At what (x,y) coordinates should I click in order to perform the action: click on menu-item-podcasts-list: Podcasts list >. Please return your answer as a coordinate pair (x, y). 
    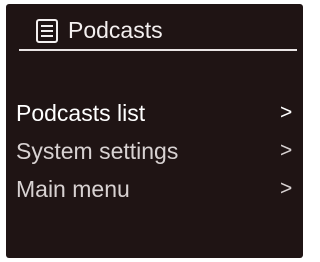
    Looking at the image, I should click on (154, 117).